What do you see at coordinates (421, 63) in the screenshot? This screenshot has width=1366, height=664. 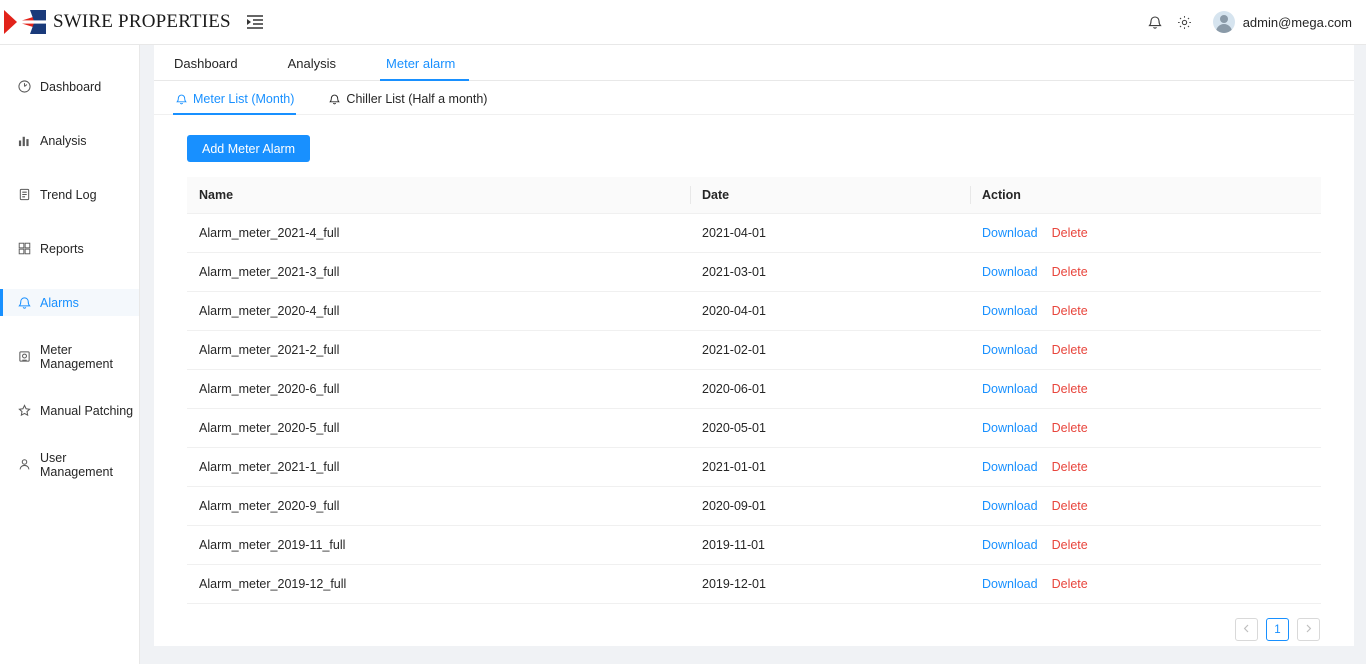 I see `tab-label: Meter alarm` at bounding box center [421, 63].